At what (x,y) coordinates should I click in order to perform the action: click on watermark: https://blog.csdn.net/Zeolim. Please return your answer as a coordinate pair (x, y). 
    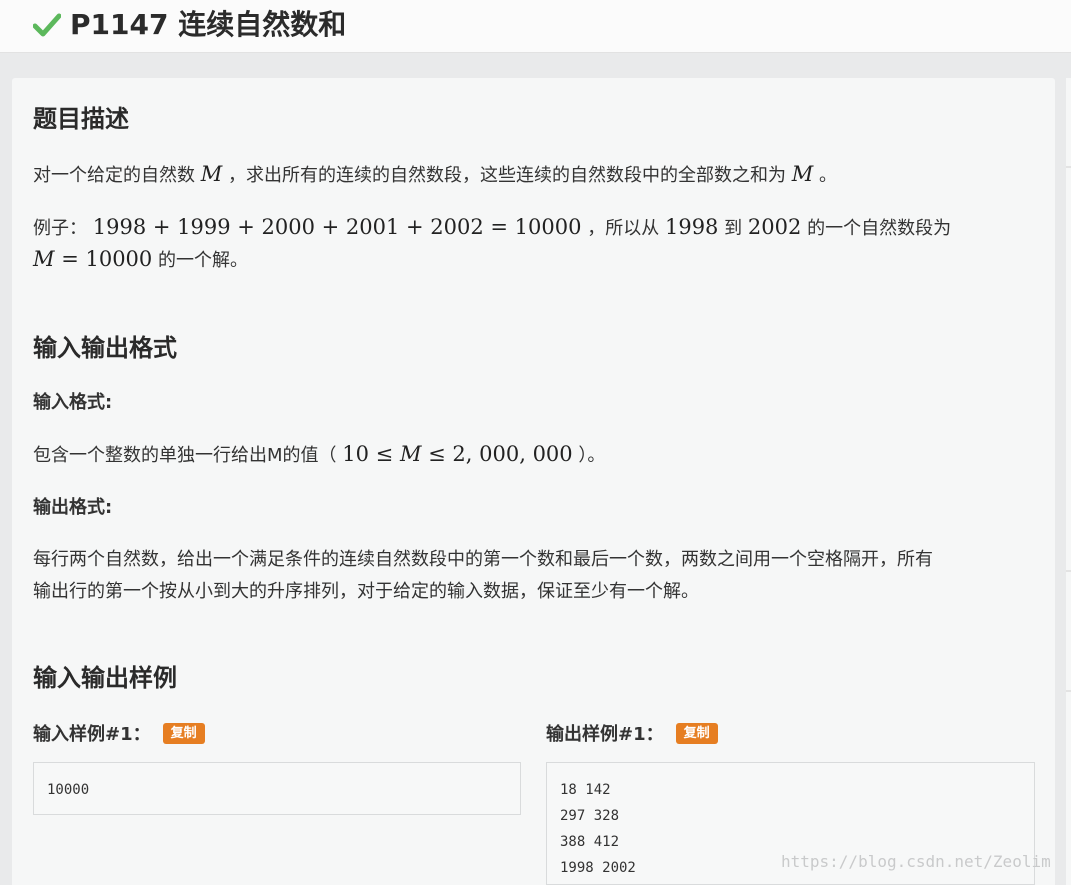
    Looking at the image, I should click on (916, 861).